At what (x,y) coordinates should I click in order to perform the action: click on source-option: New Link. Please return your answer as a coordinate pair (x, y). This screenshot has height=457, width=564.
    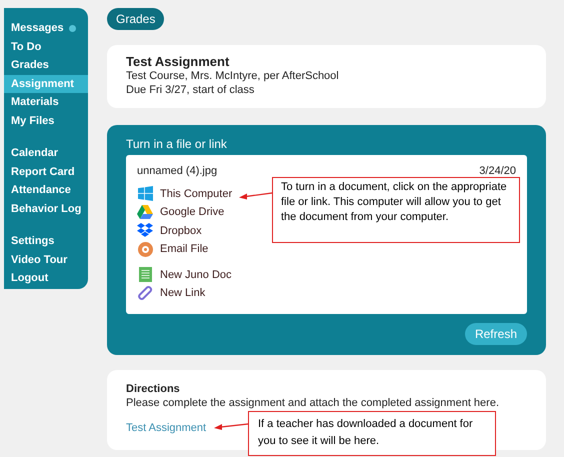
    Looking at the image, I should click on (171, 293).